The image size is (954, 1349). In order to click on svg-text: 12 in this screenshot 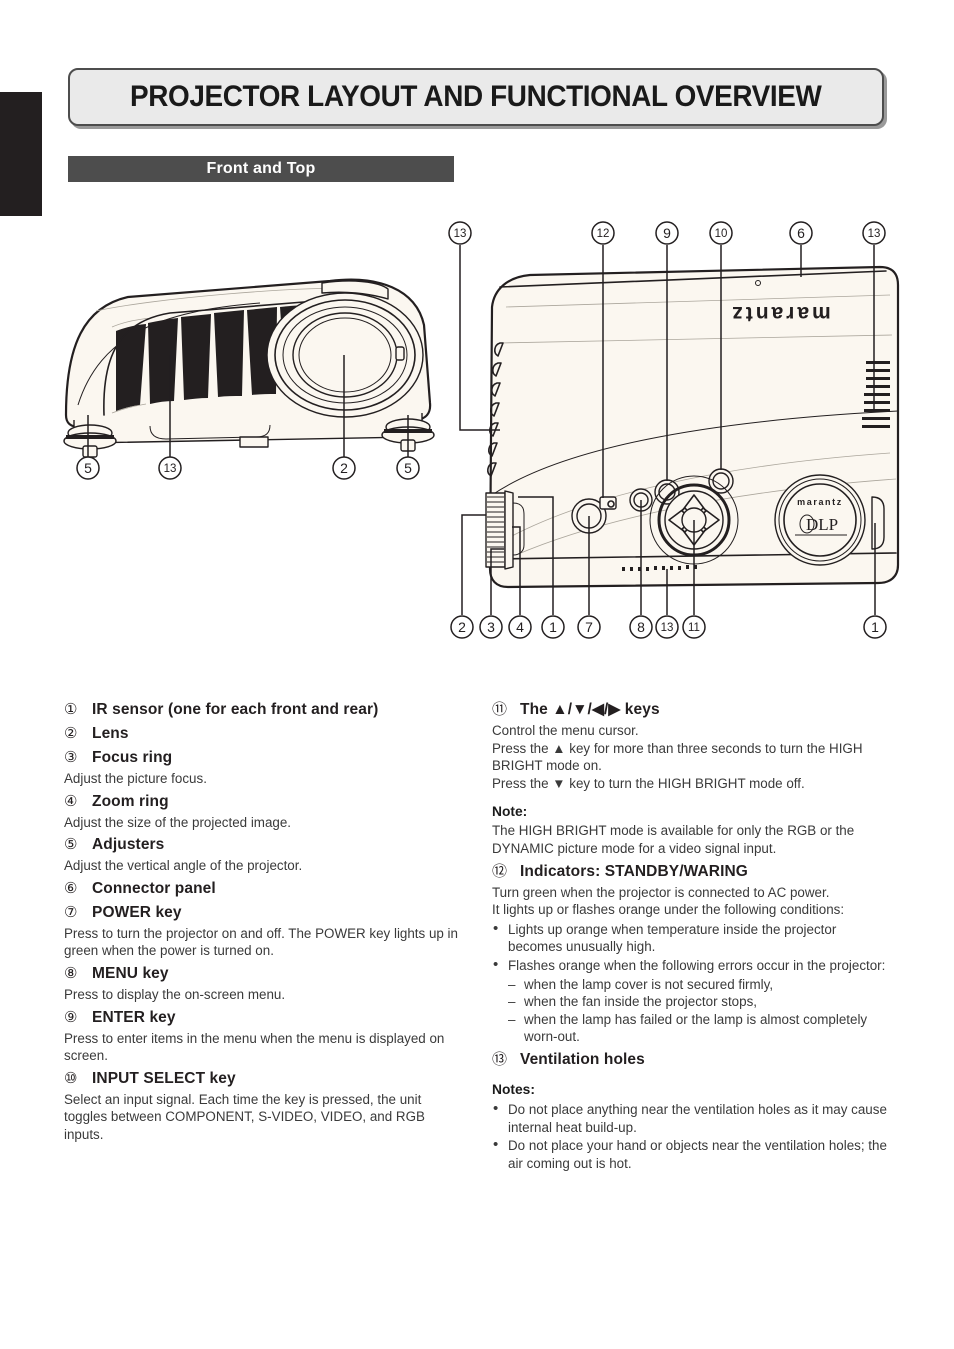, I will do `click(603, 234)`.